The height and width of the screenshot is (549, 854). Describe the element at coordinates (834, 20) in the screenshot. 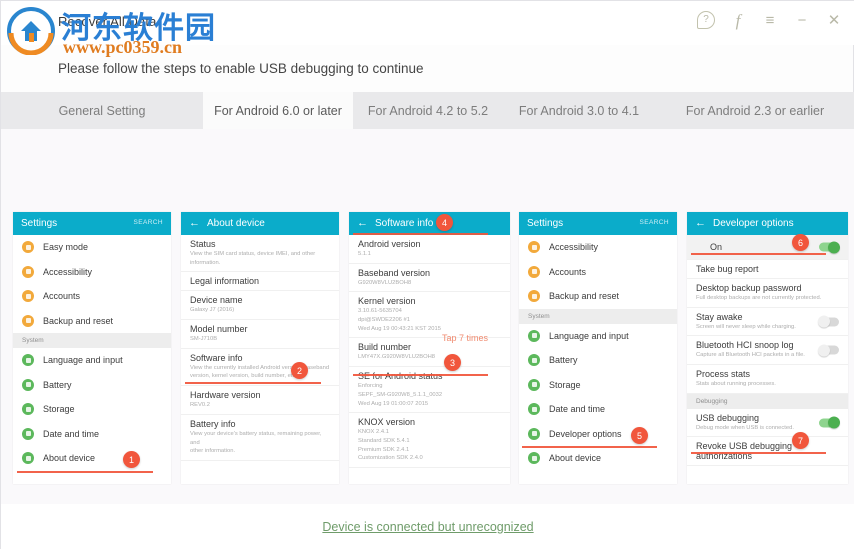

I see `close-icon: ✕` at that location.